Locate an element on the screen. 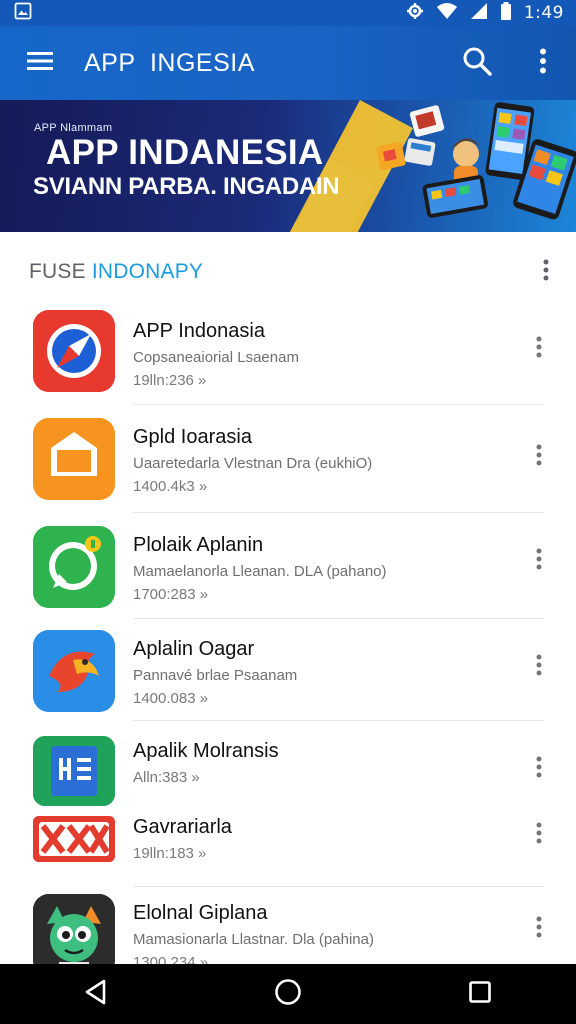  back-triangle-icon is located at coordinates (96, 994).